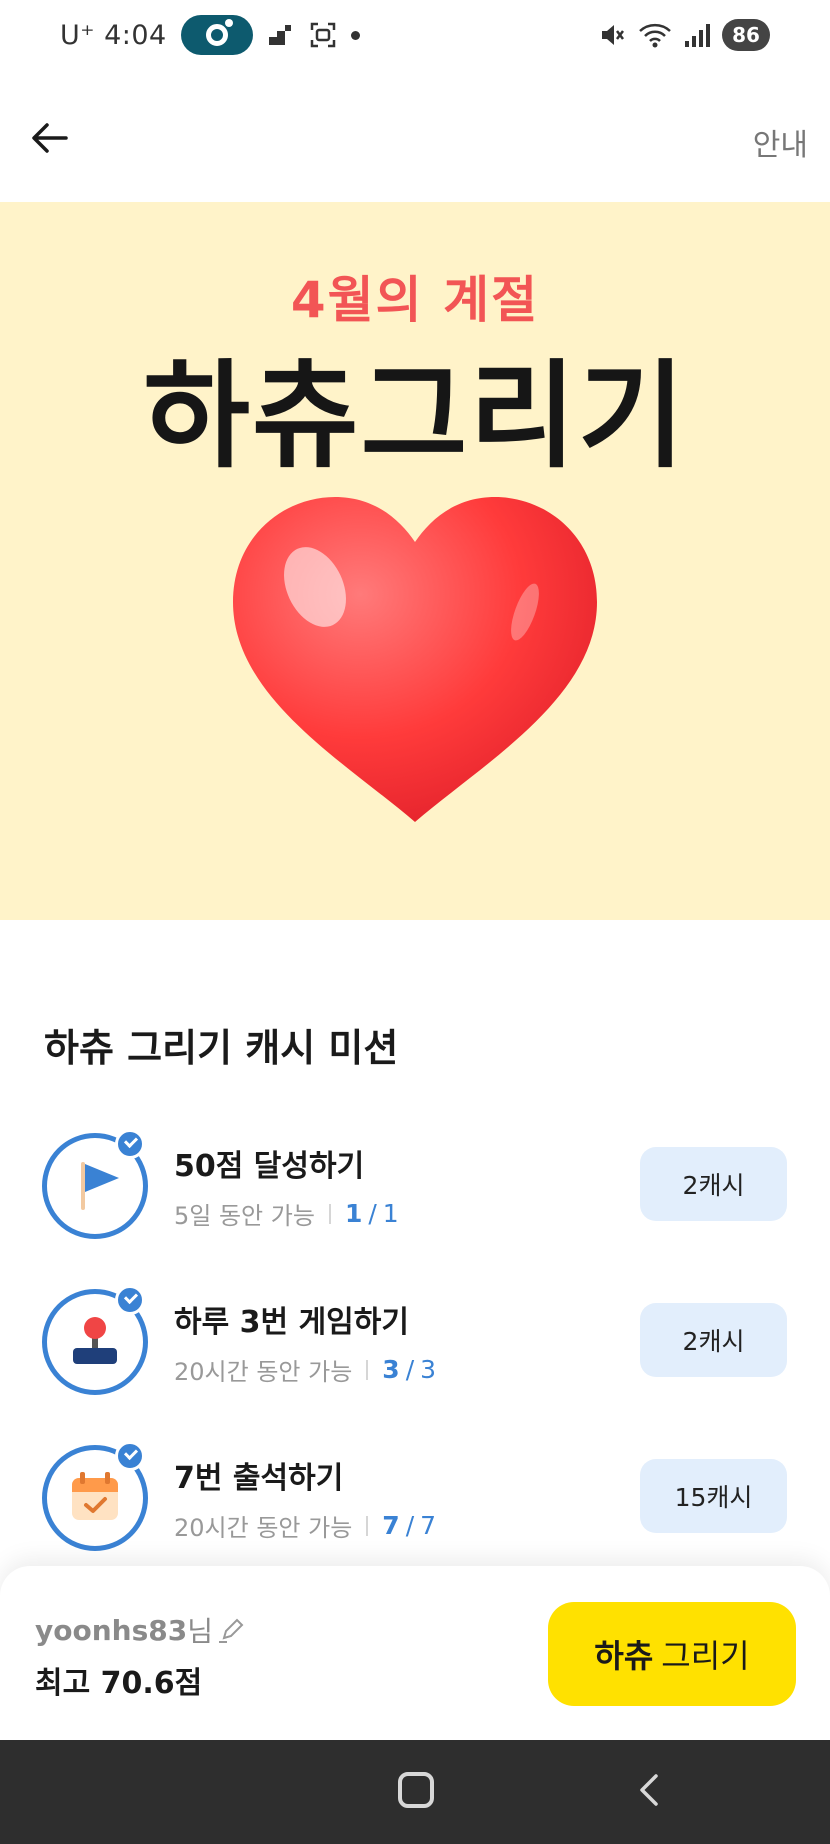 This screenshot has height=1844, width=830. Describe the element at coordinates (713, 1496) in the screenshot. I see `reward-button: 15캐시` at that location.